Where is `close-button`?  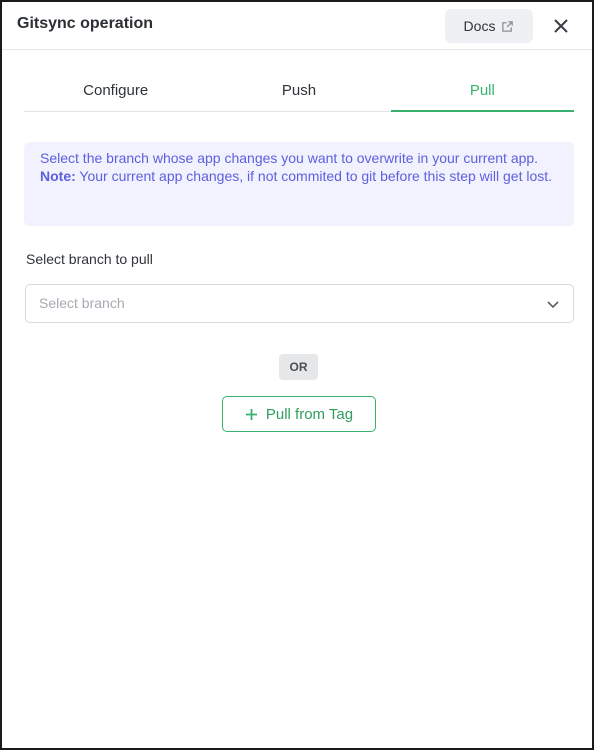 close-button is located at coordinates (561, 26).